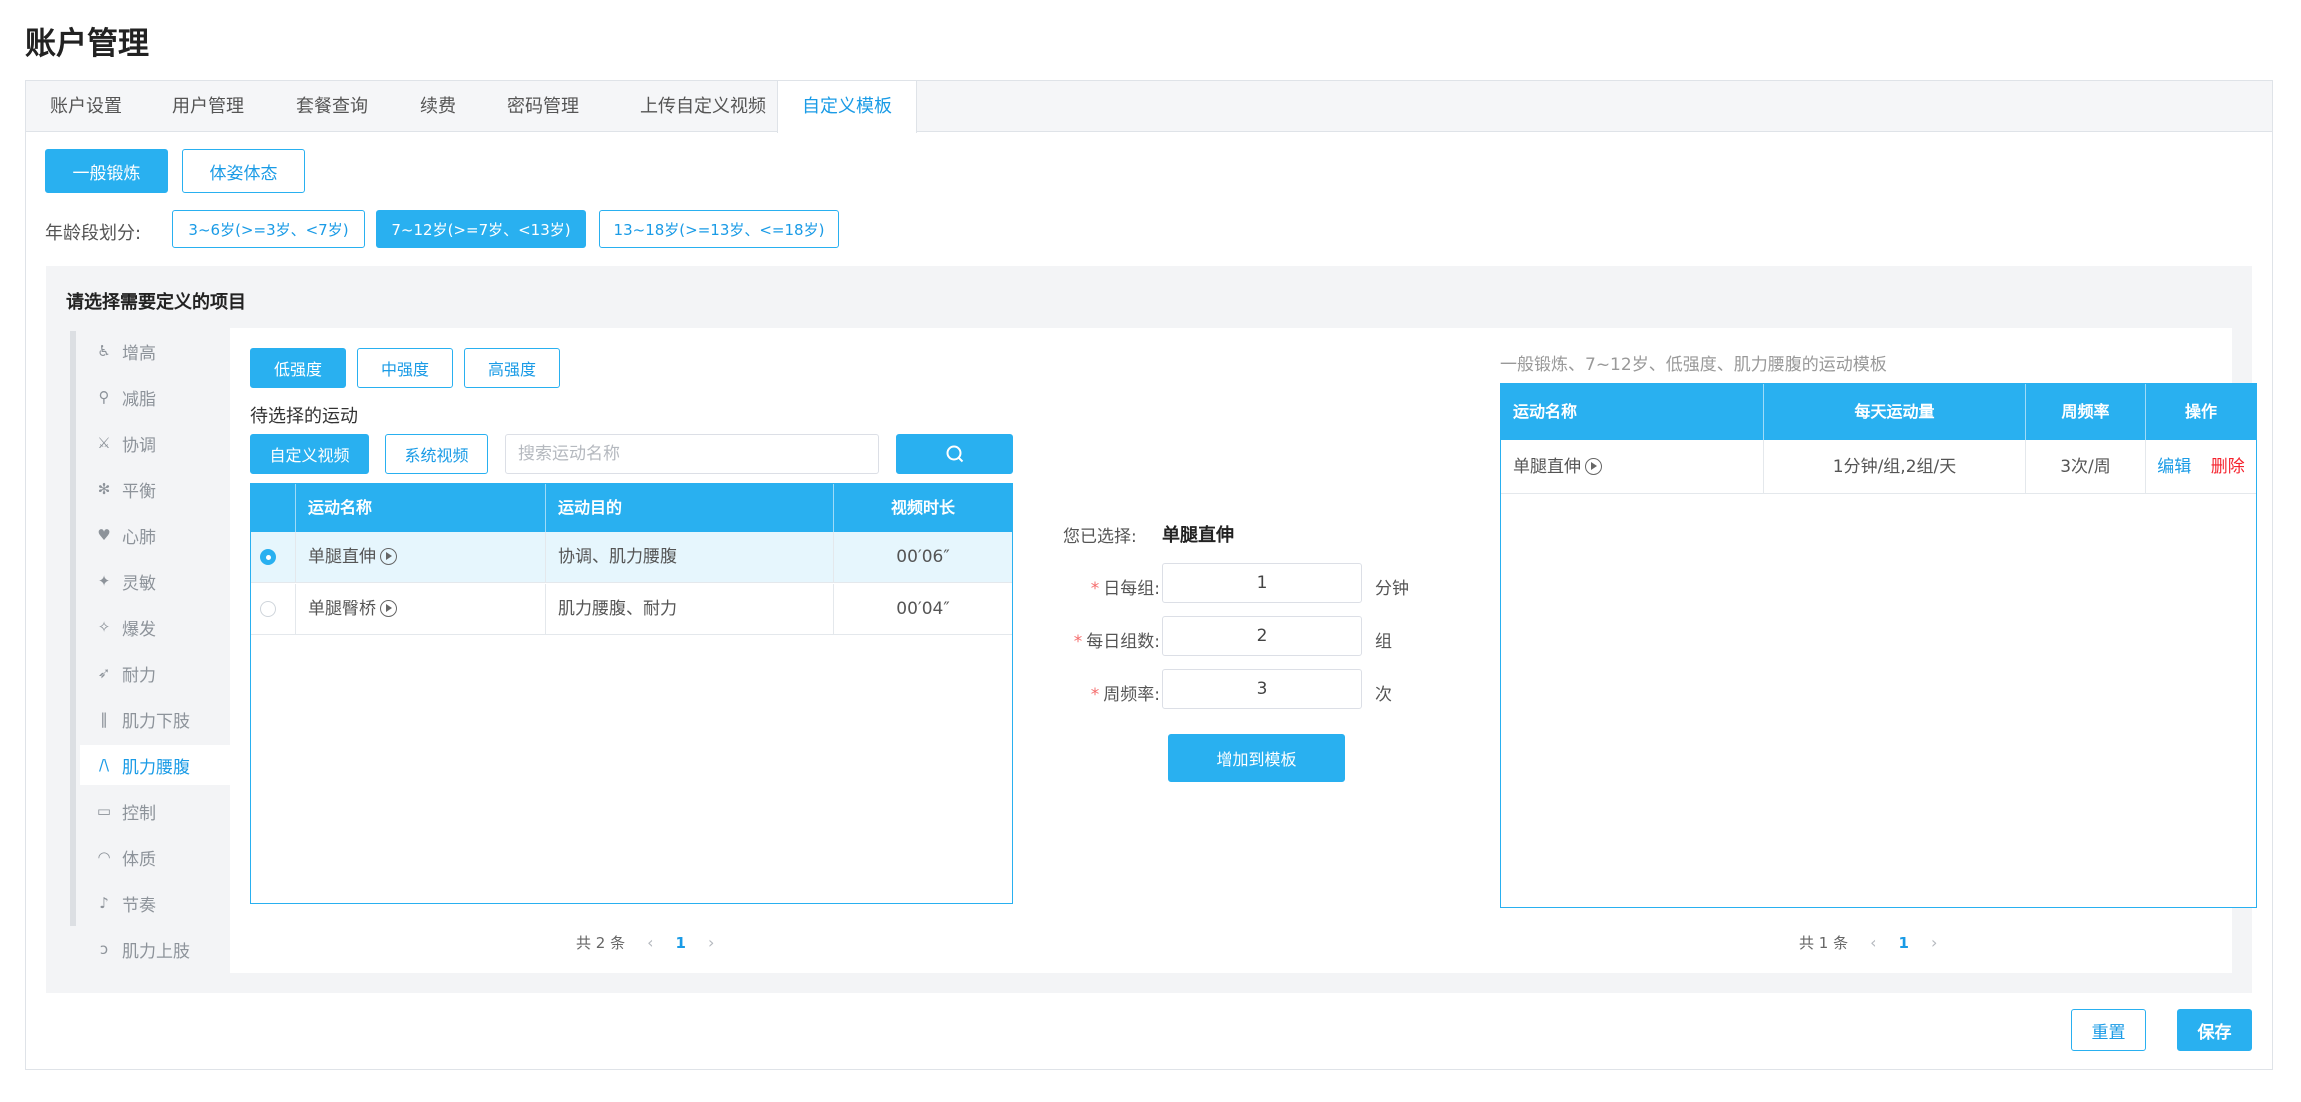 The image size is (2301, 1102). What do you see at coordinates (139, 629) in the screenshot?
I see `category-label: 爆发` at bounding box center [139, 629].